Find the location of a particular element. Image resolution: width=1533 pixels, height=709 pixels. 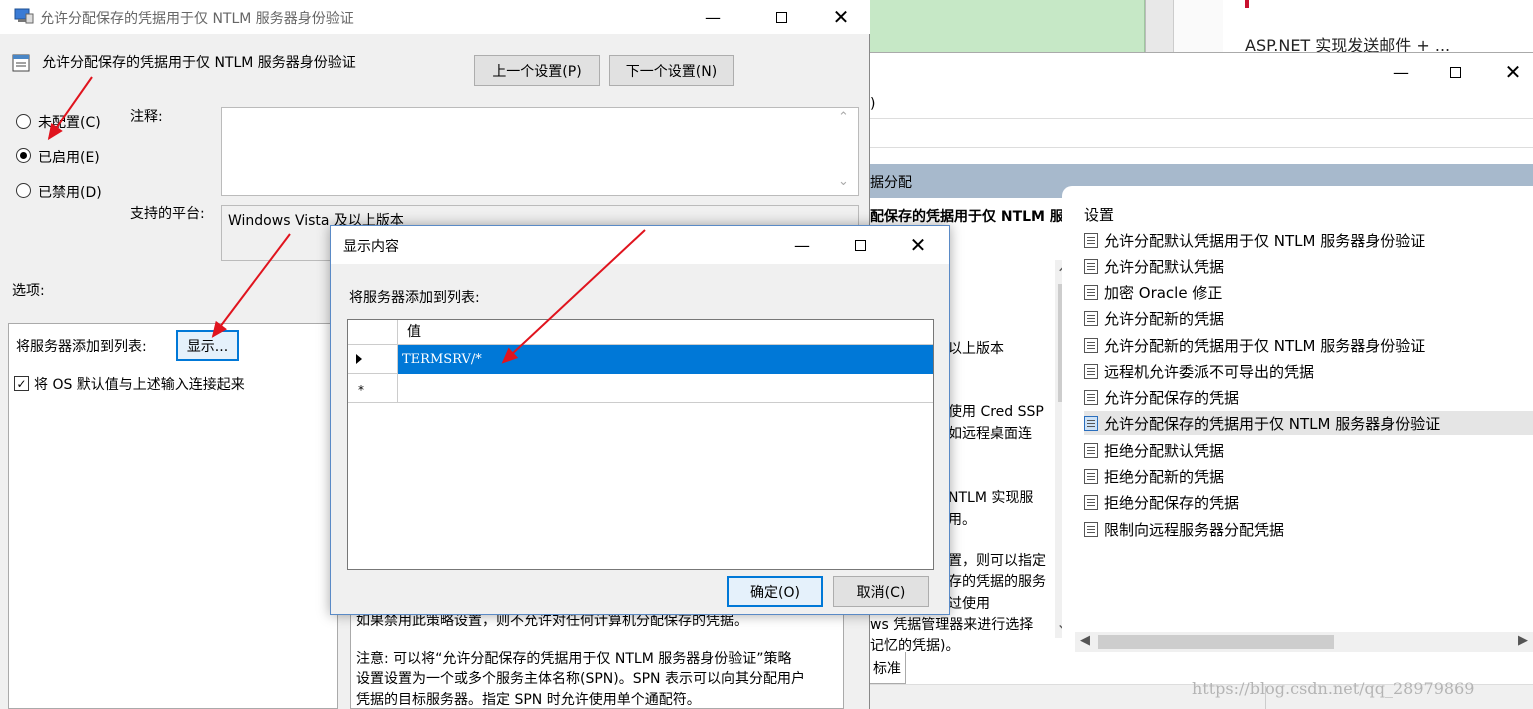

list-scroll-right-icon: ▶ is located at coordinates (1523, 640).